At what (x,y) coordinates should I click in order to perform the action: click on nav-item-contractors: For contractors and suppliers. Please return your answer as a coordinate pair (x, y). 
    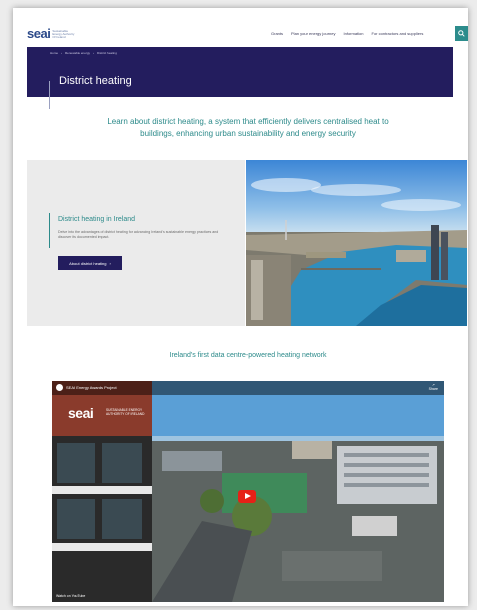
    Looking at the image, I should click on (398, 33).